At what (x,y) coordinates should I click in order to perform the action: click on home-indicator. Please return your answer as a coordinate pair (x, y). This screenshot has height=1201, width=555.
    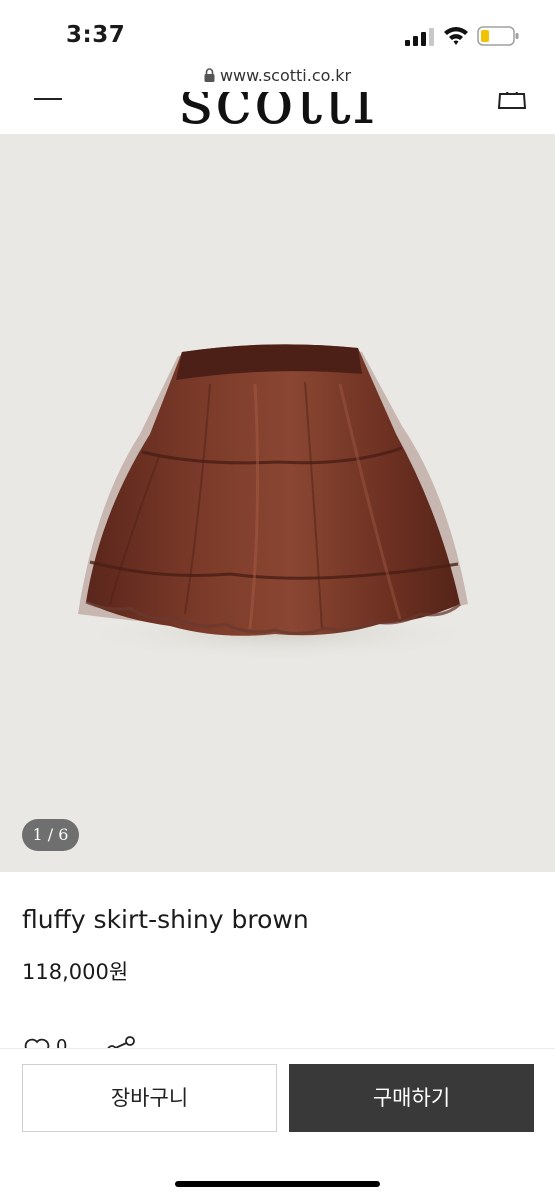
    Looking at the image, I should click on (277, 1184).